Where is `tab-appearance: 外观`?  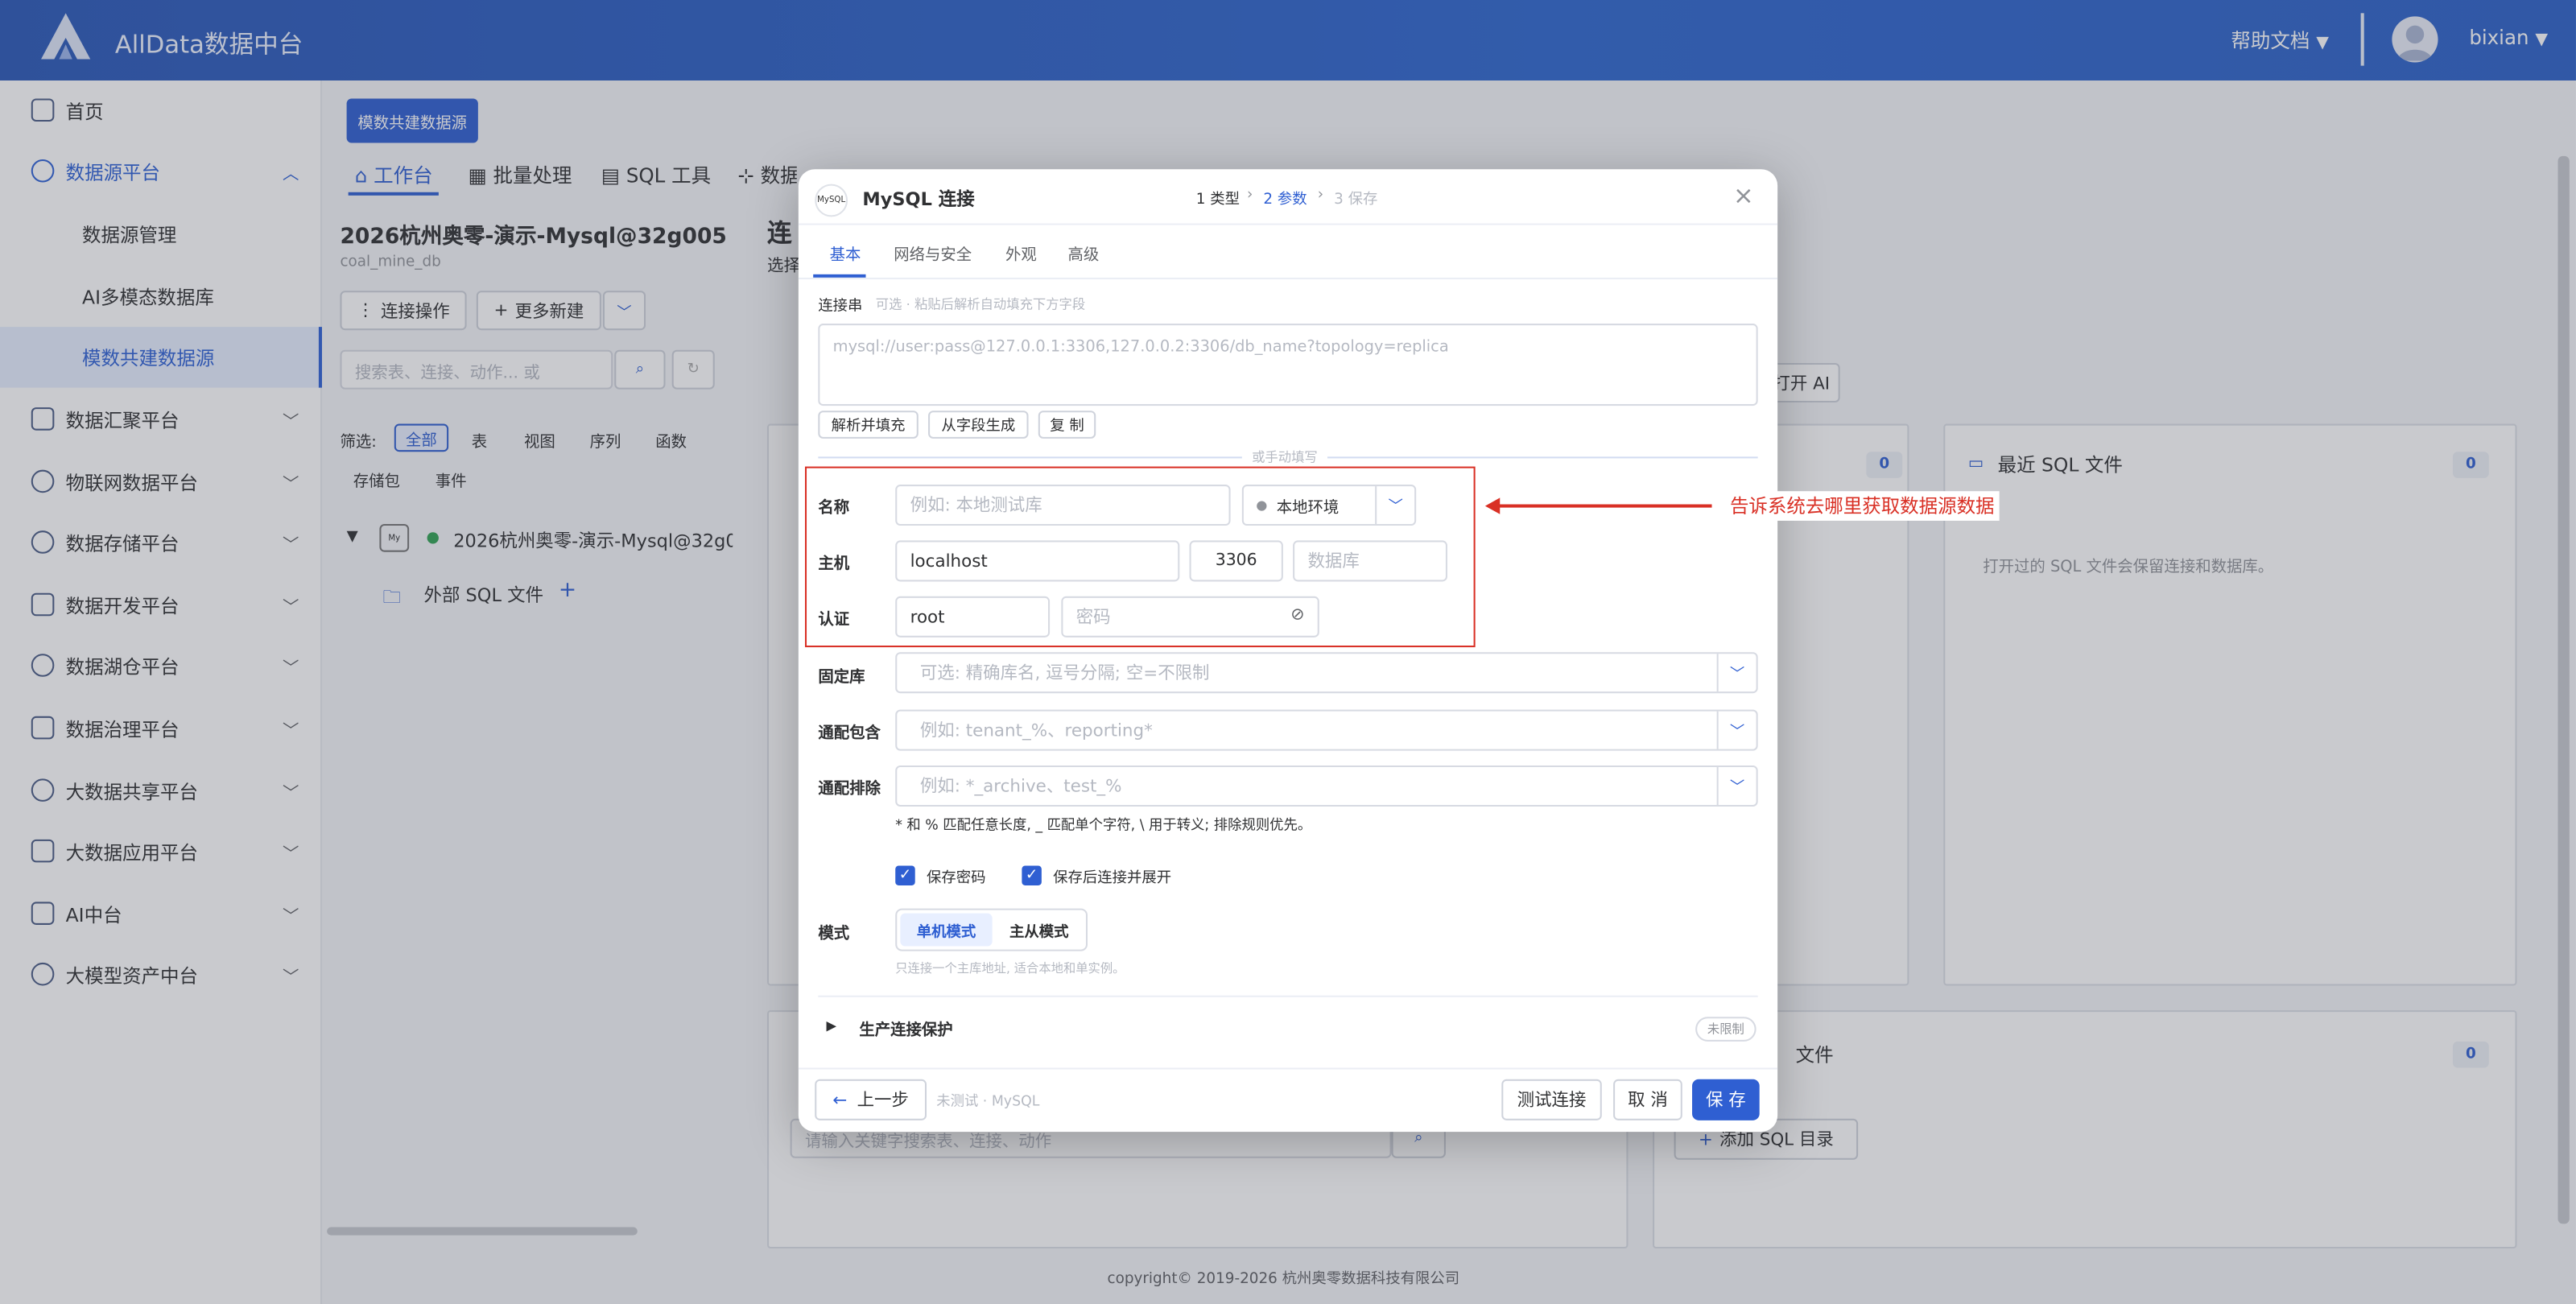 tab-appearance: 外观 is located at coordinates (1021, 252).